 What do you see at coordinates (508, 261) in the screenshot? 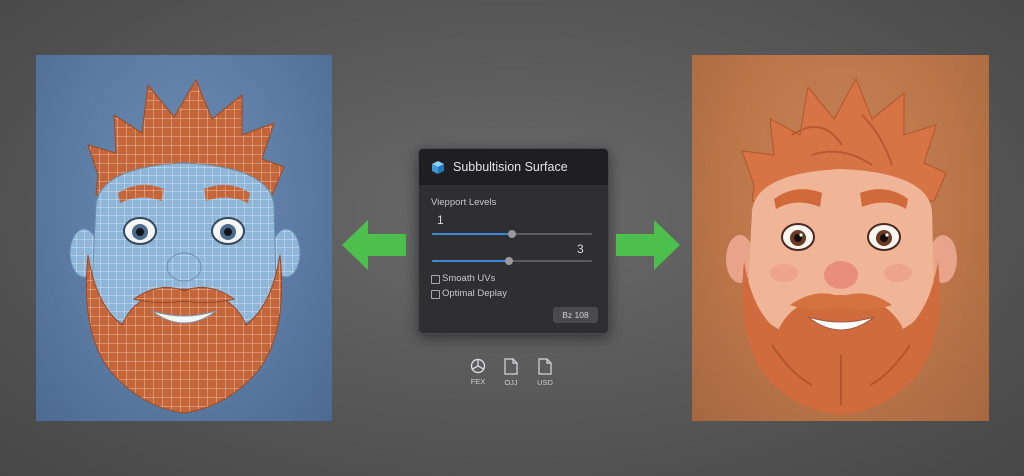
I see `render-slider-handle` at bounding box center [508, 261].